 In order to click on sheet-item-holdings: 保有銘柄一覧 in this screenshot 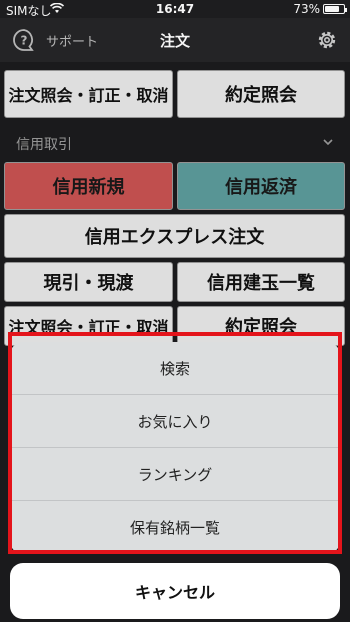, I will do `click(175, 527)`.